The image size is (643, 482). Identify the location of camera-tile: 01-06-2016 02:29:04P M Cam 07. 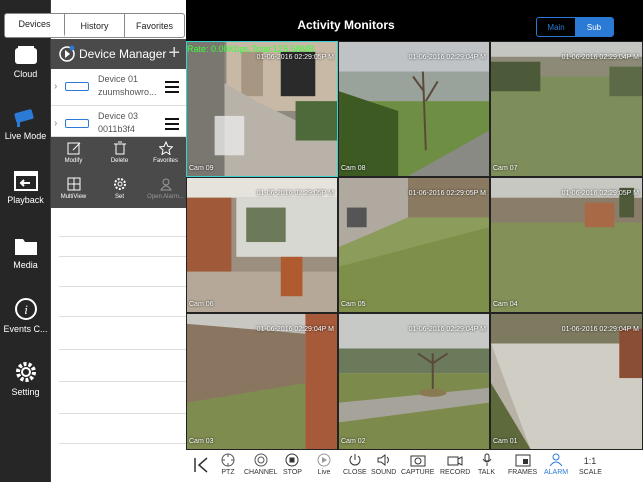
(566, 109).